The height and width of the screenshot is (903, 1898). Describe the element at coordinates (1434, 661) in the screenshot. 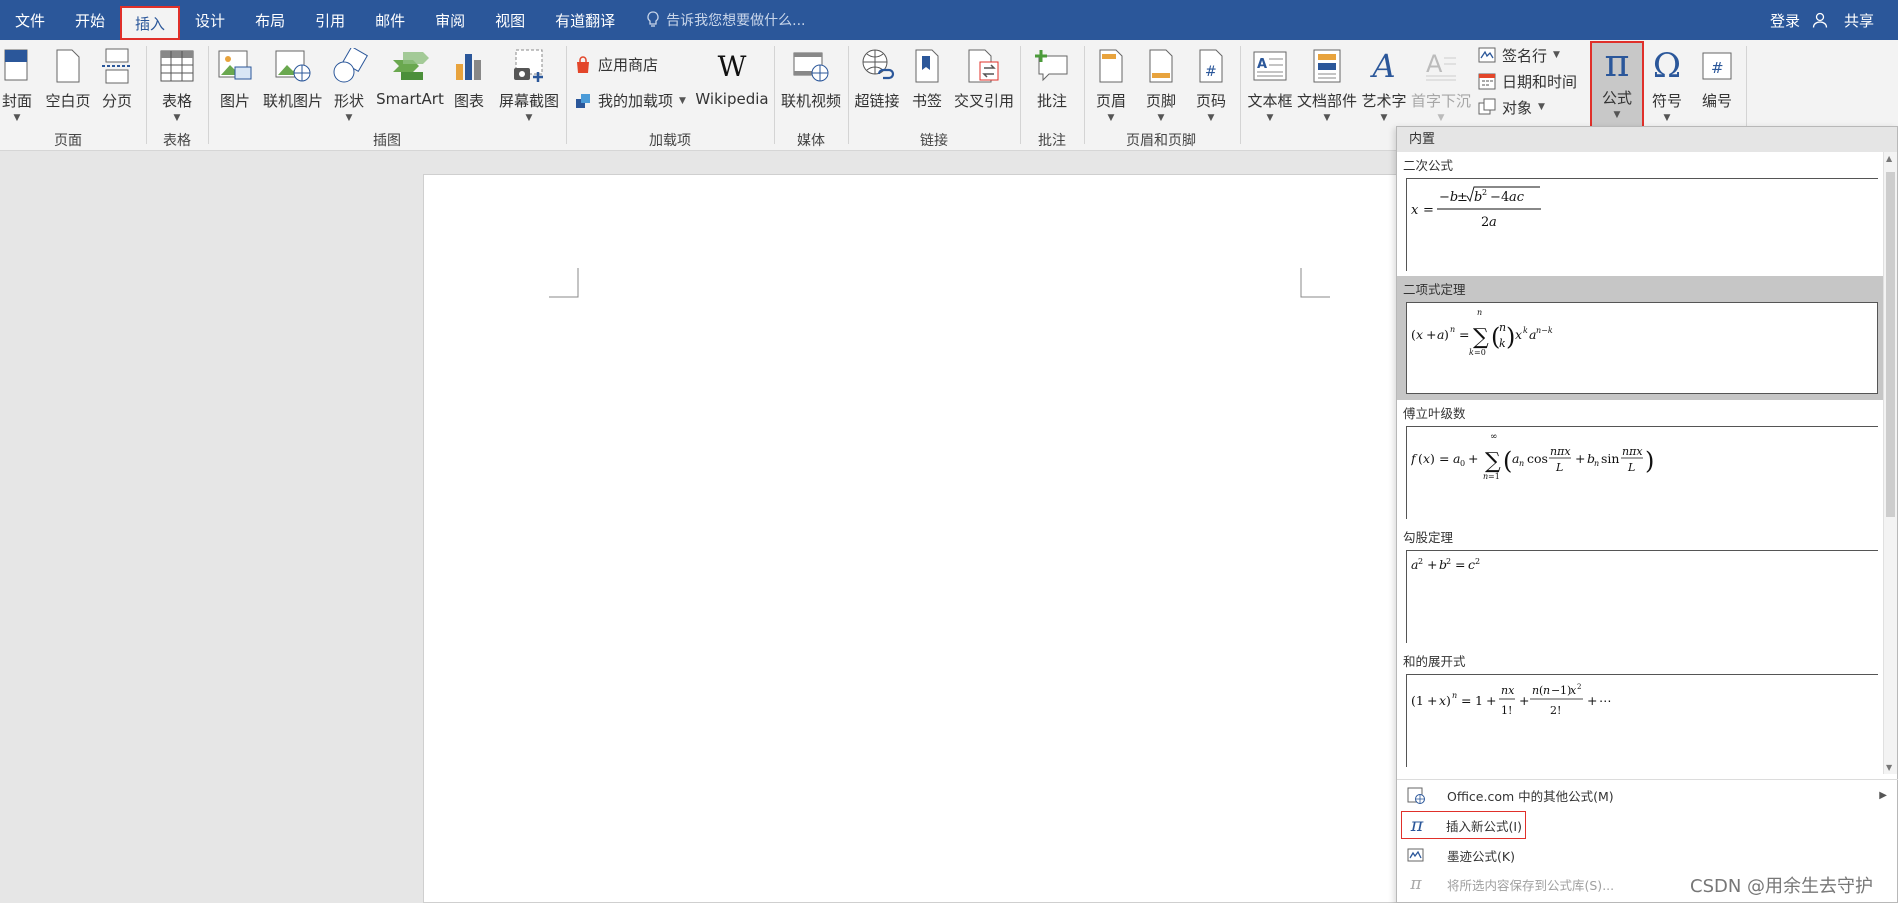

I see `equation-title: 和的展开式` at that location.